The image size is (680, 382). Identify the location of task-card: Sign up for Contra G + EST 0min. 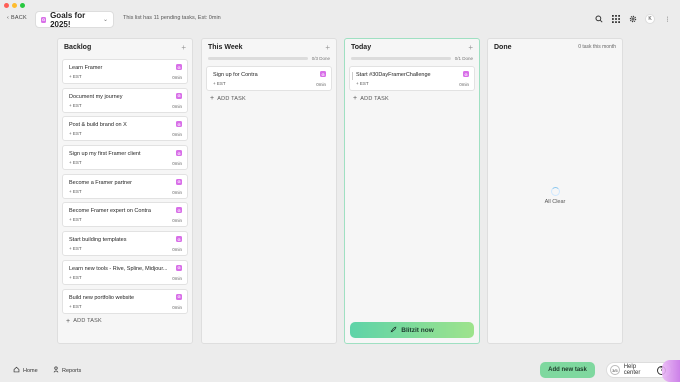
(269, 78).